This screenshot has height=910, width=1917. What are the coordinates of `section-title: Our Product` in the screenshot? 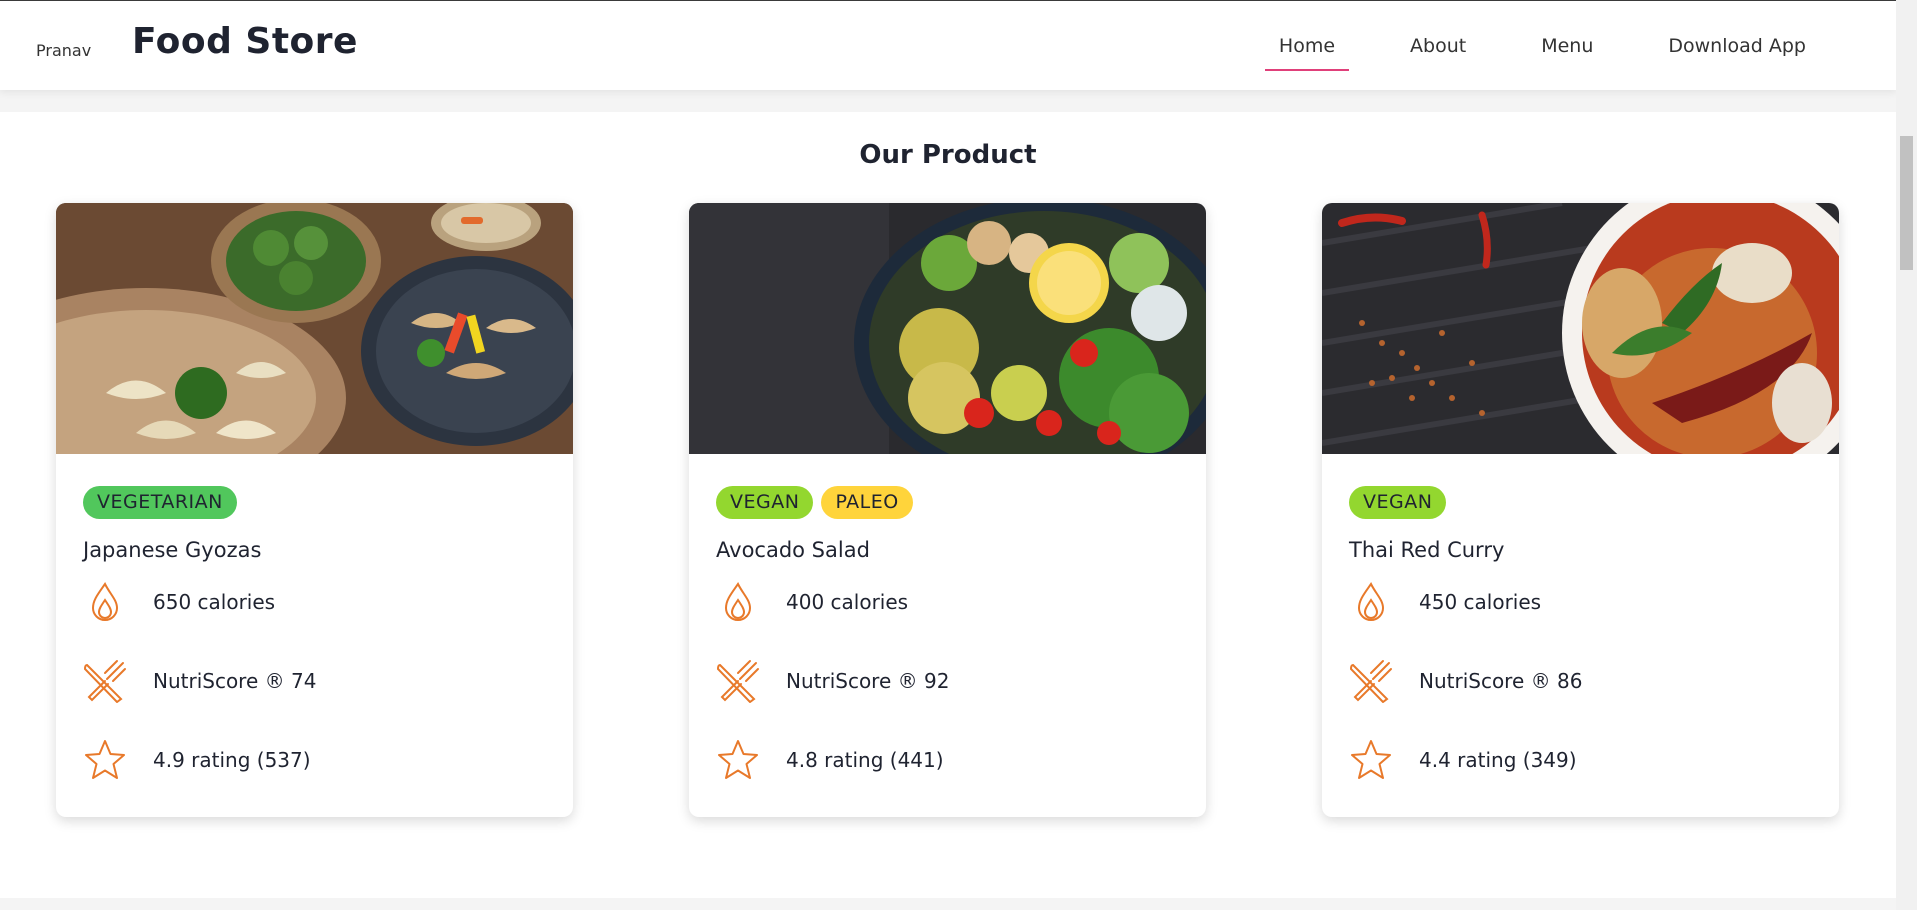 It's located at (948, 155).